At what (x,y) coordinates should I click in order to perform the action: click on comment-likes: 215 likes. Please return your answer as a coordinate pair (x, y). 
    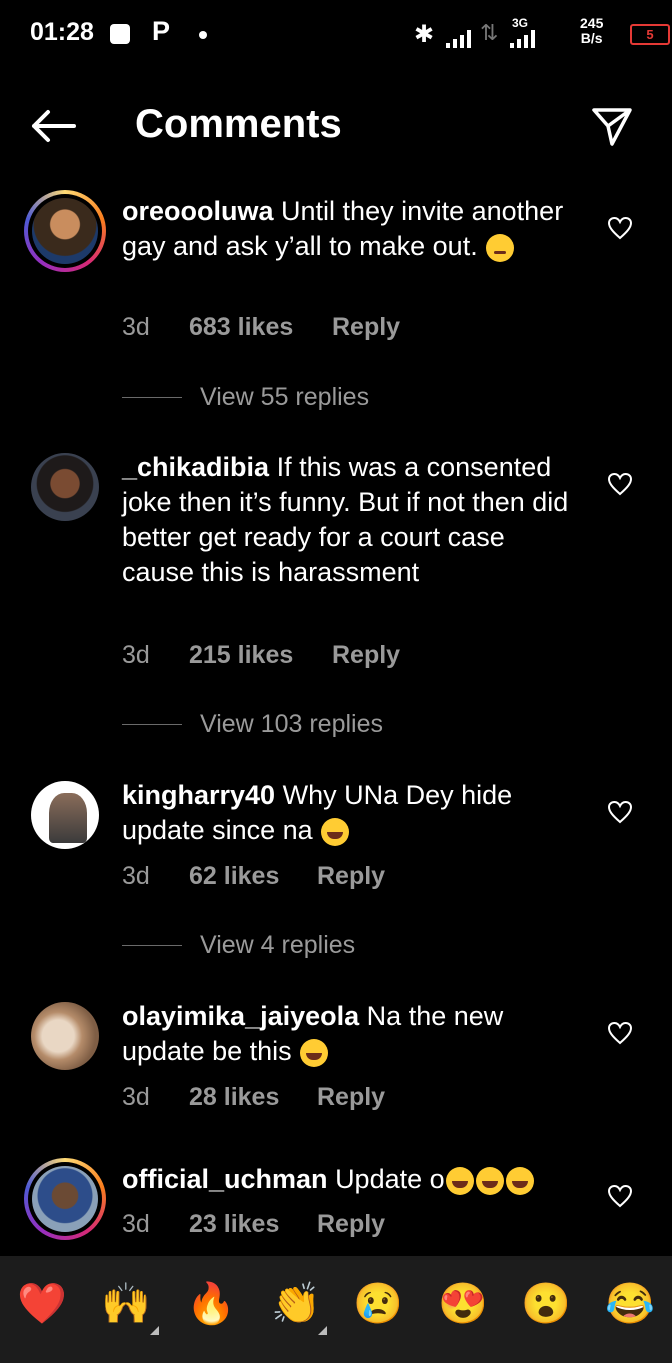
    Looking at the image, I should click on (241, 655).